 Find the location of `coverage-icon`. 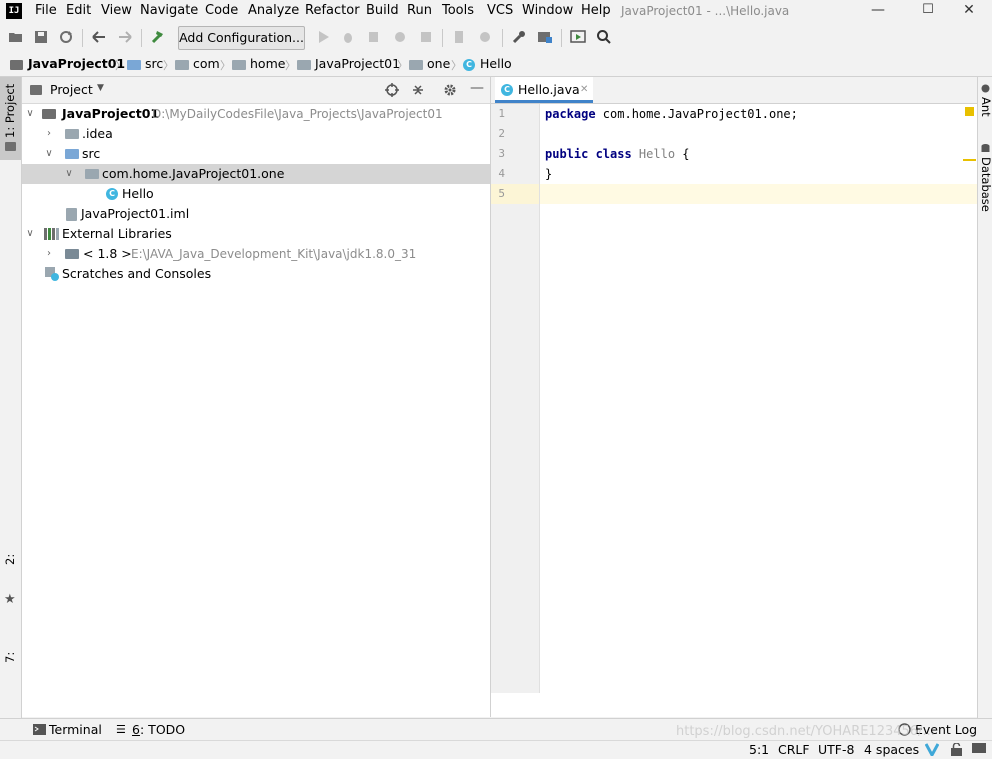

coverage-icon is located at coordinates (374, 37).